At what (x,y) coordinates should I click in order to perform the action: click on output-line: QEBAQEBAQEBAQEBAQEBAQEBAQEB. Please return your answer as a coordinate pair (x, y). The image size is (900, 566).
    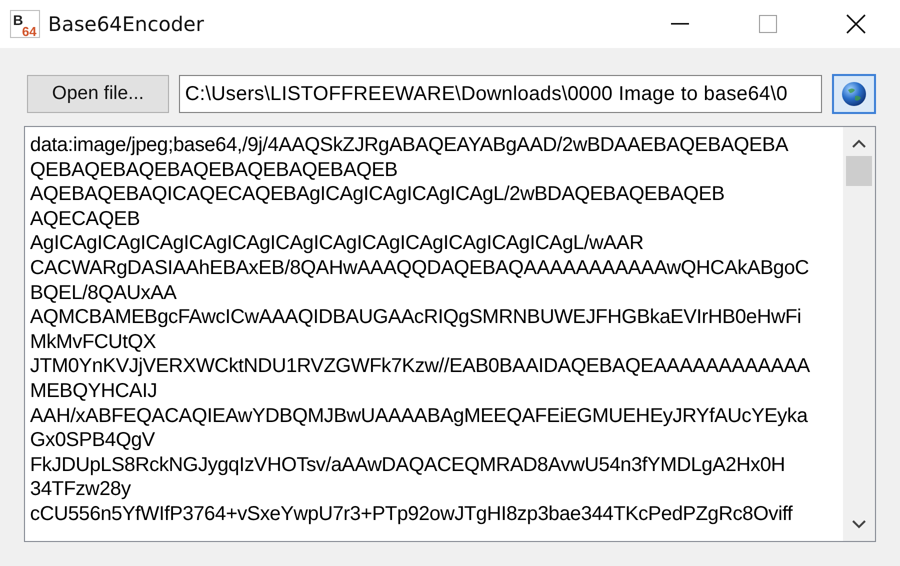
    Looking at the image, I should click on (214, 170).